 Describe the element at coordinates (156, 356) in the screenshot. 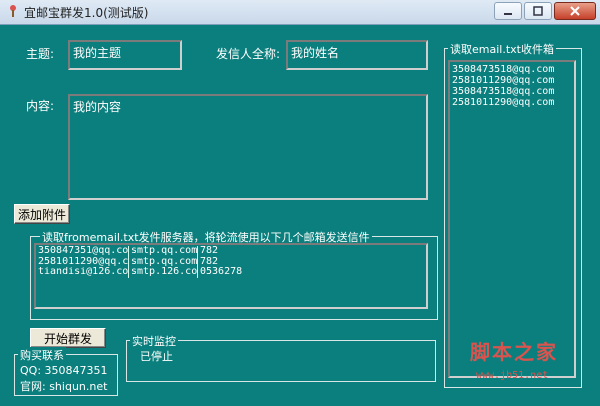

I see `monitor-status: 已停止` at that location.